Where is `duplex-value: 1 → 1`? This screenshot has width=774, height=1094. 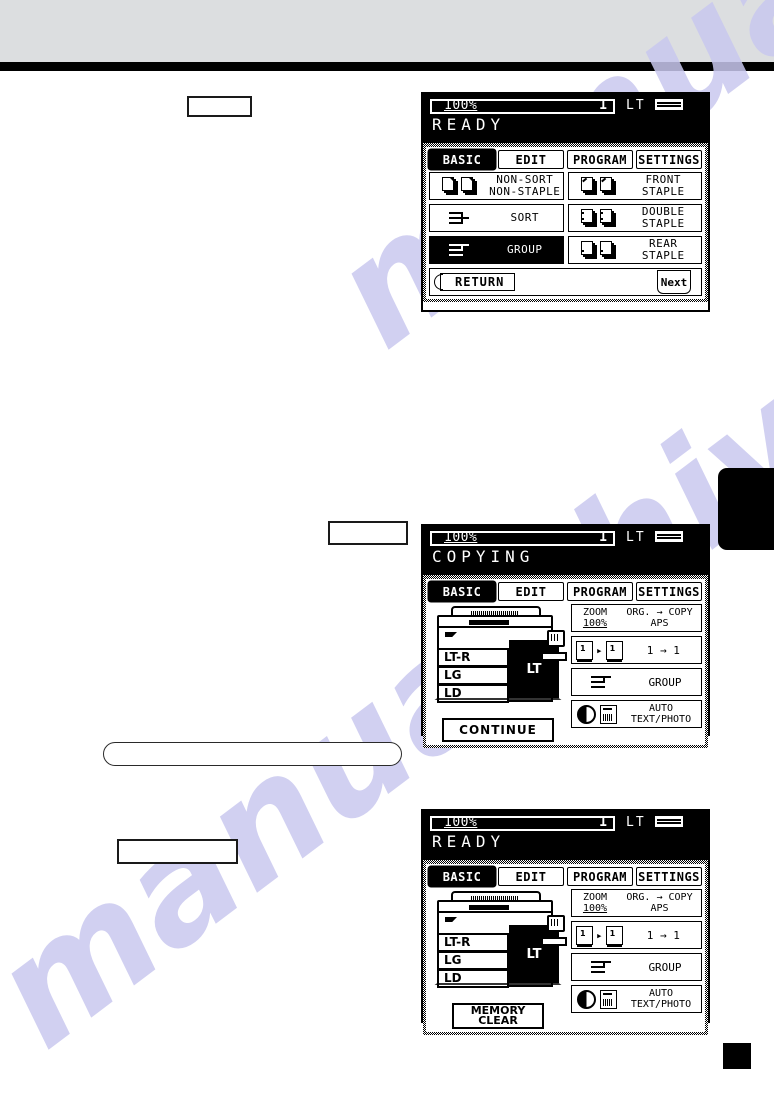 duplex-value: 1 → 1 is located at coordinates (663, 935).